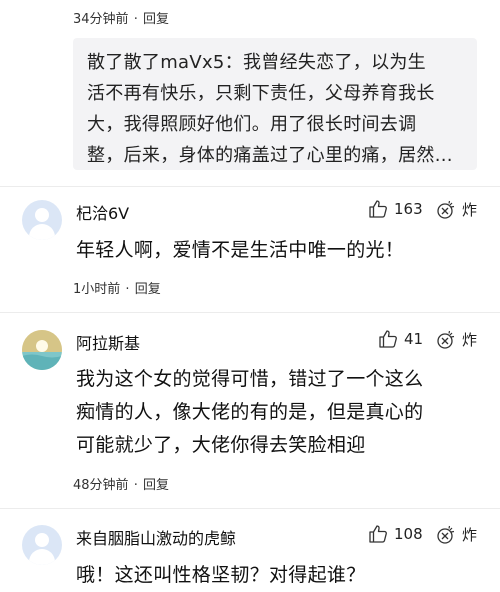 This screenshot has height=592, width=500. I want to click on comment-time: 34分钟前, so click(101, 19).